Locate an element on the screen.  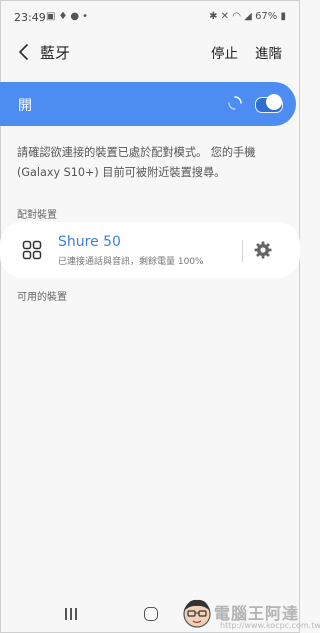
section-header-paired: 配對裝置 is located at coordinates (37, 215).